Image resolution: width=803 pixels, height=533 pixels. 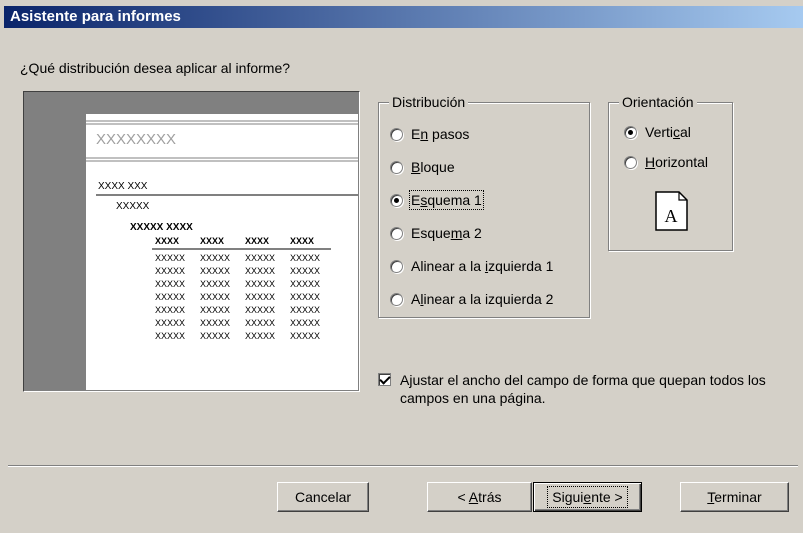 What do you see at coordinates (671, 216) in the screenshot?
I see `orientation-letter: A` at bounding box center [671, 216].